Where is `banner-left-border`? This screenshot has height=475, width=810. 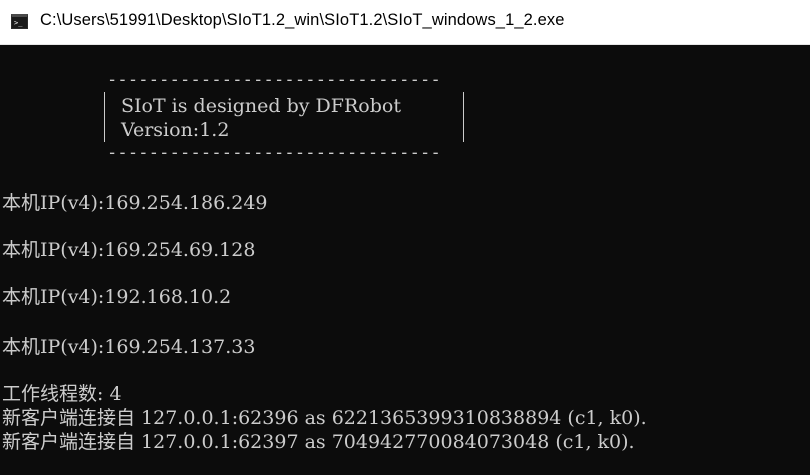
banner-left-border is located at coordinates (104, 117).